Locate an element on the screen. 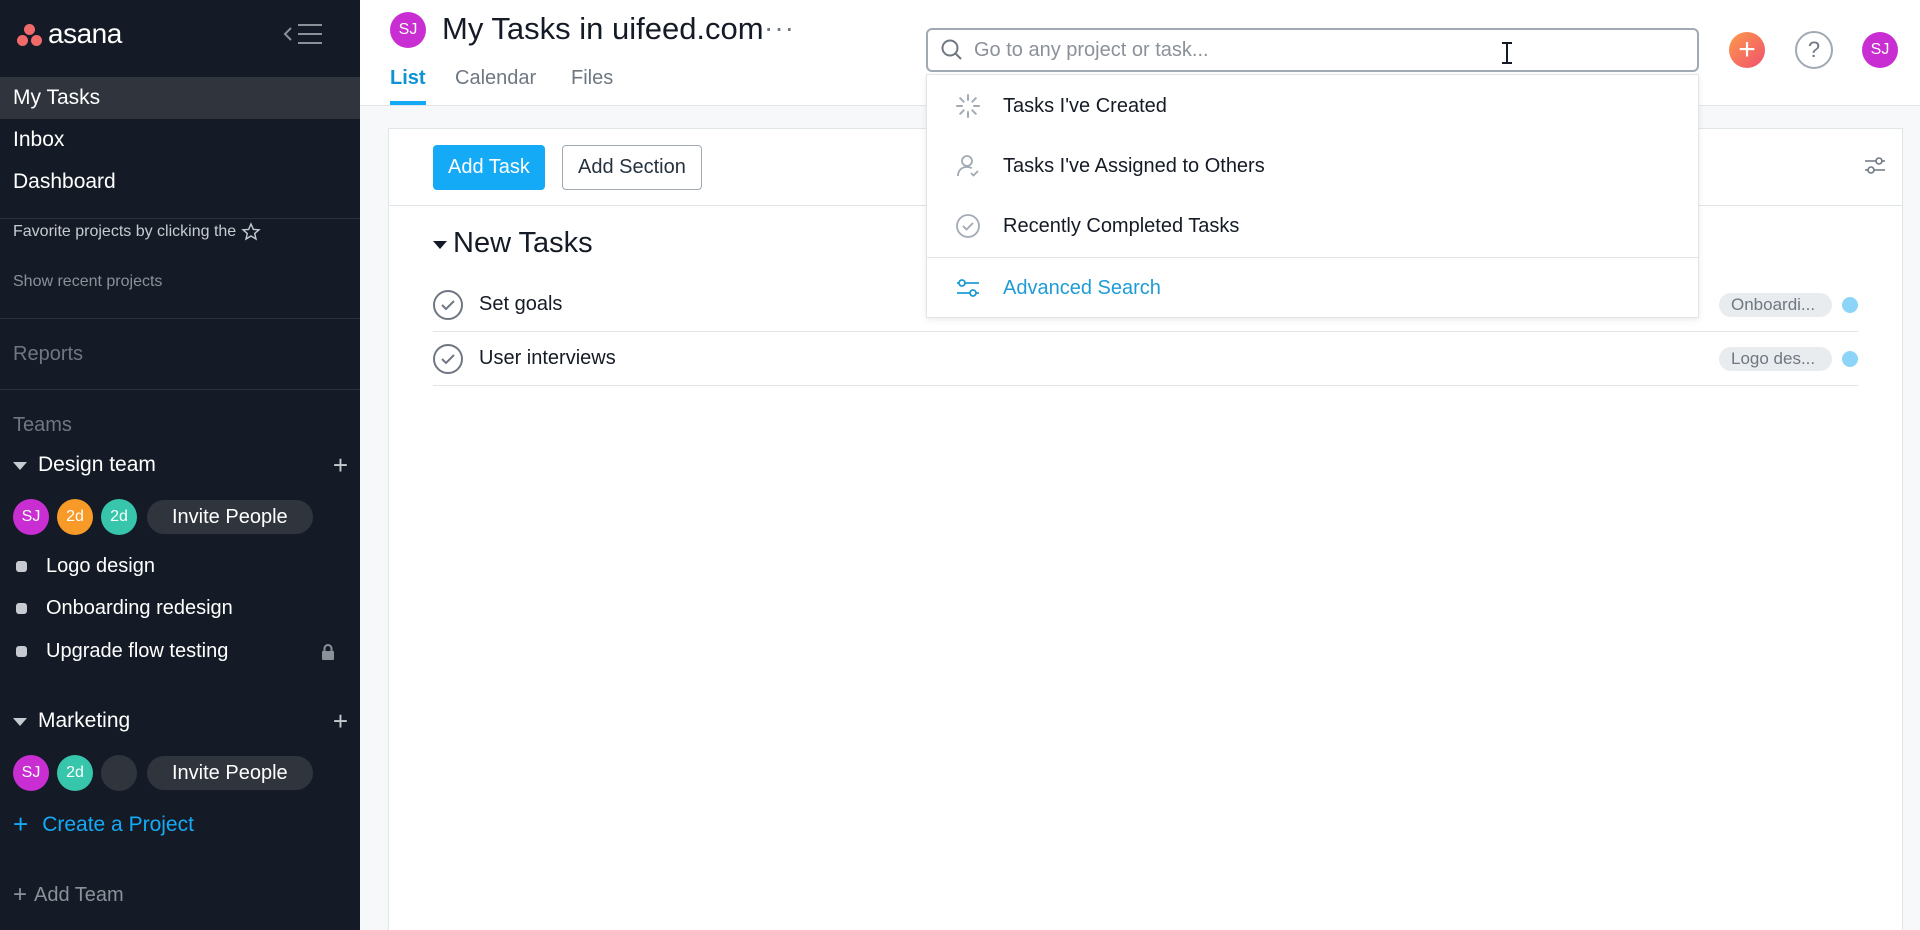  favorites-hint: Favorite projects by clicking the is located at coordinates (137, 232).